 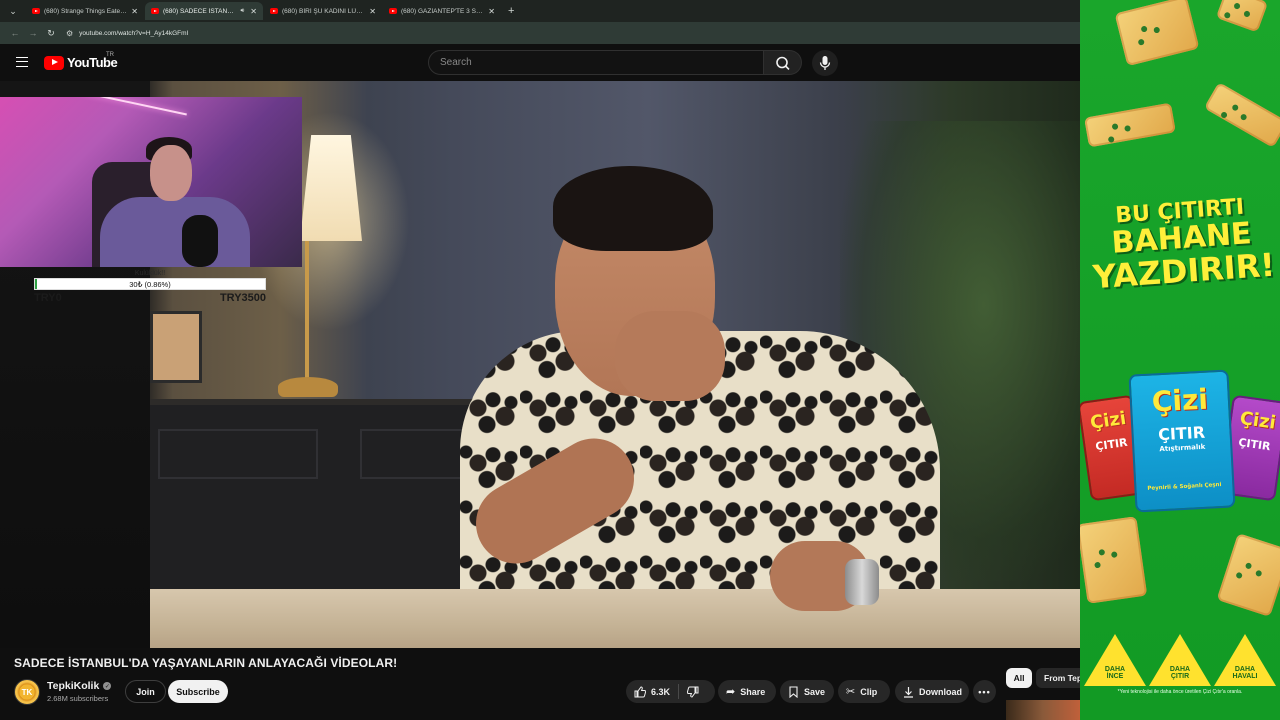 I want to click on more-actions-button: •••, so click(x=984, y=691).